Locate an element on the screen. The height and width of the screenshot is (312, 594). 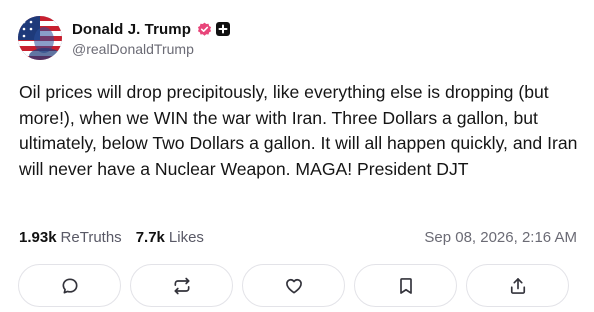
retruths-count: 1.93k is located at coordinates (38, 237).